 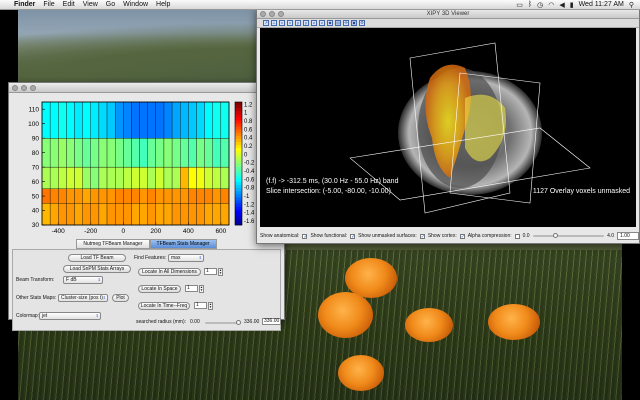 I want to click on alpha-value-field: 1.00, so click(x=628, y=236).